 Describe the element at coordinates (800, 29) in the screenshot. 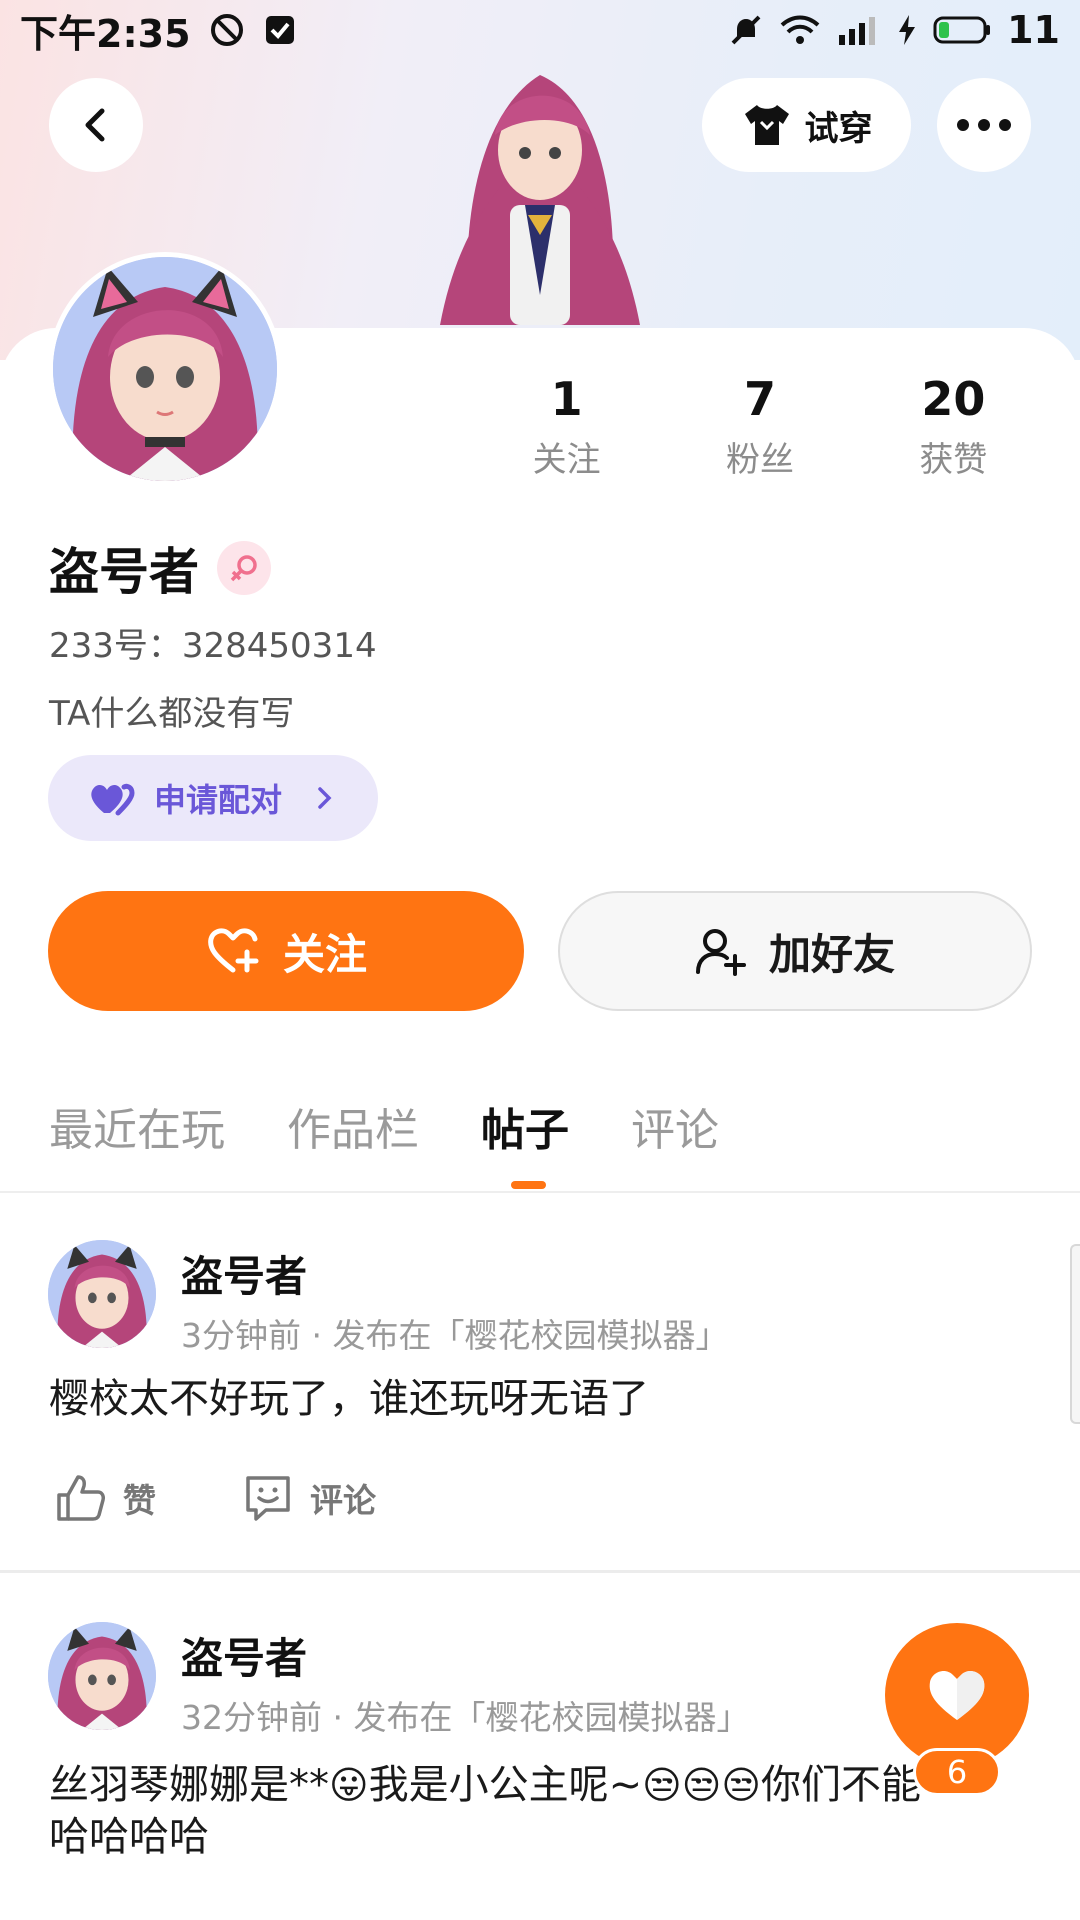

I see `wifi-icon` at that location.